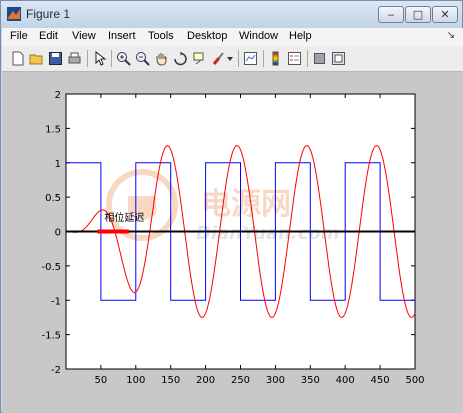 The width and height of the screenshot is (463, 413). Describe the element at coordinates (240, 380) in the screenshot. I see `x-tick-label: 250` at that location.